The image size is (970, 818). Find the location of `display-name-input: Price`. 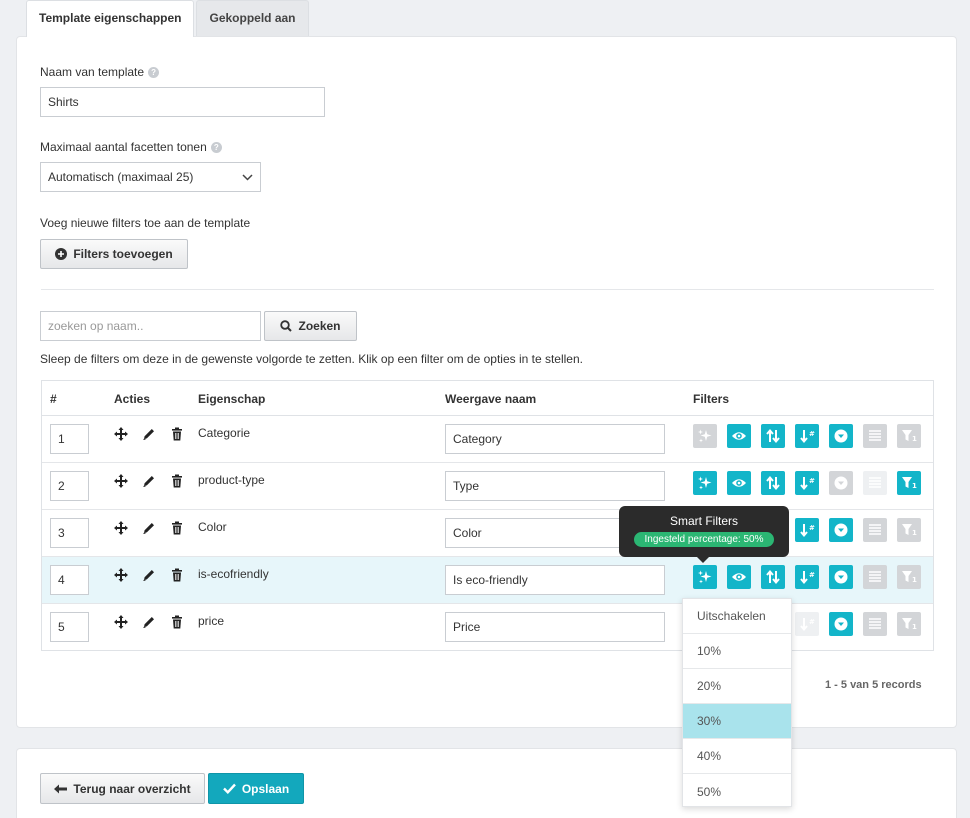

display-name-input: Price is located at coordinates (555, 627).